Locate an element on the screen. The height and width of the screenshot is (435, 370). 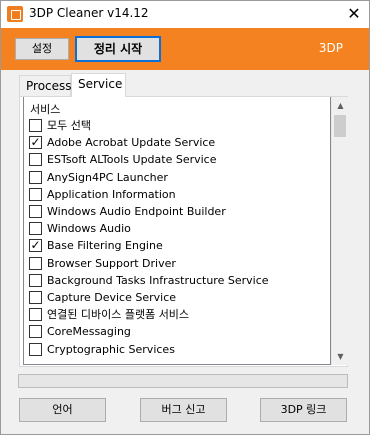
list-item: ESTsoft ALTools Update Service is located at coordinates (177, 159).